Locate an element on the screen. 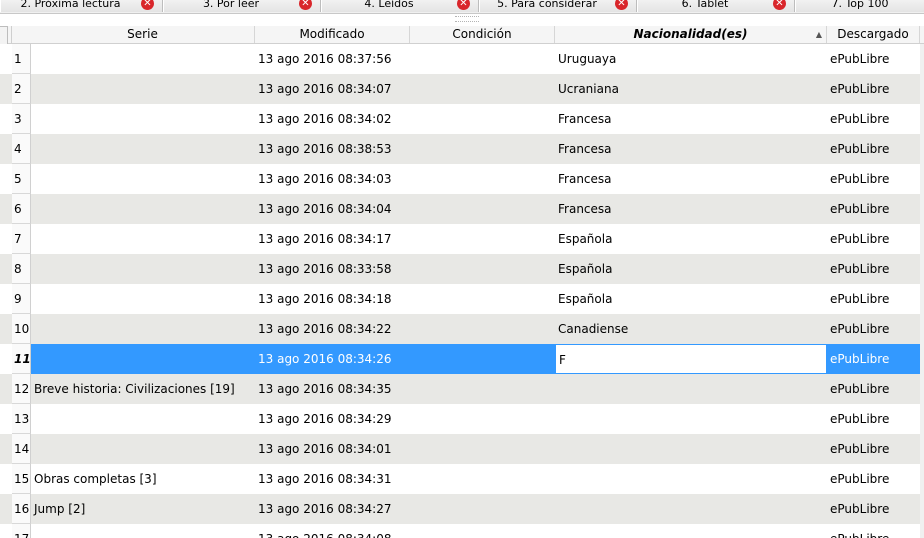  row-number: 14 is located at coordinates (21, 449).